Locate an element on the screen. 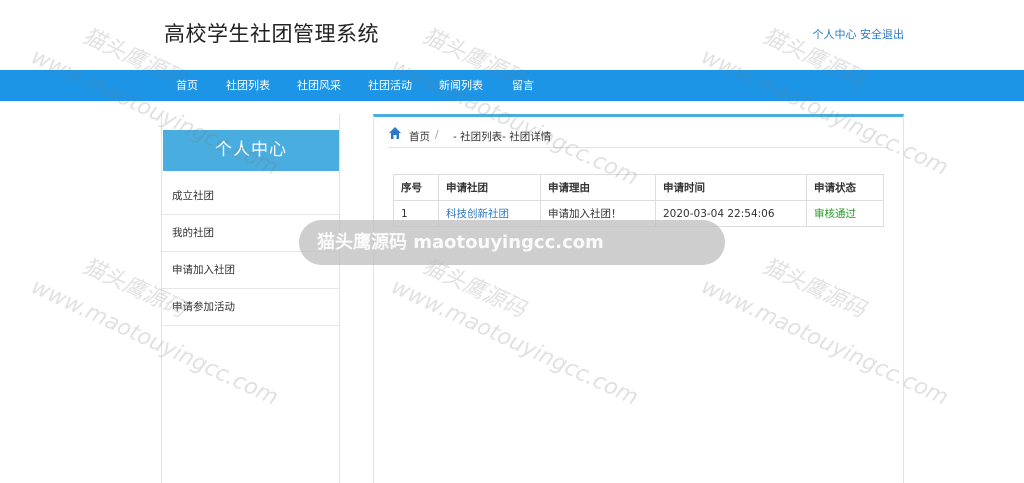 The image size is (1024, 483). nav-club-style: 社团风采 is located at coordinates (319, 85).